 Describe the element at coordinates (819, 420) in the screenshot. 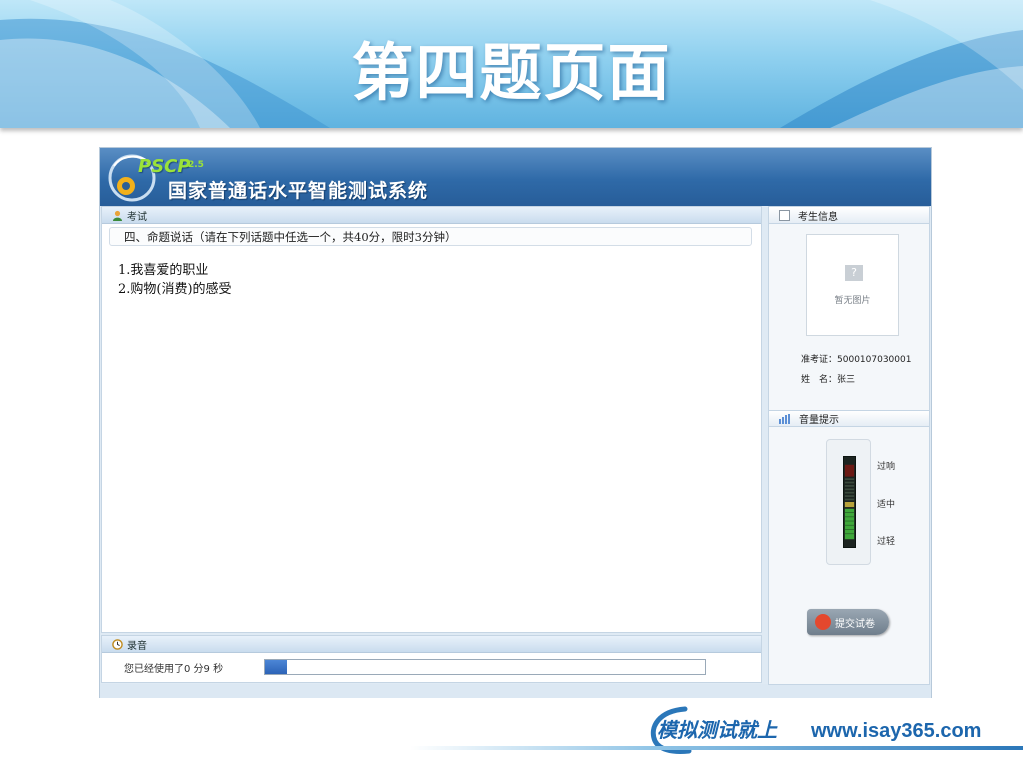

I see `volume-title: 音量提示` at that location.